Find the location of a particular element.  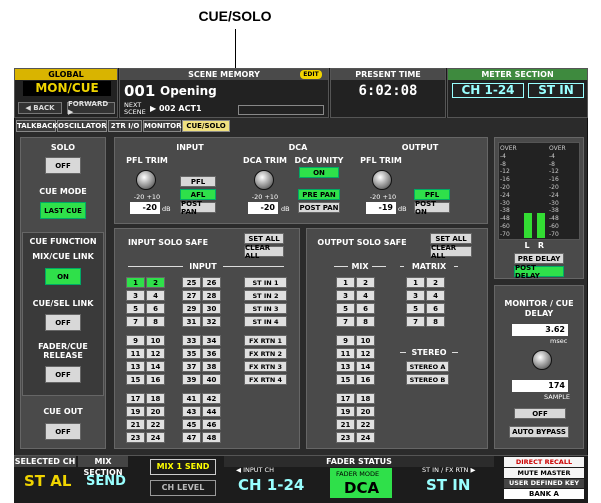

input-ch-key: 24 is located at coordinates (155, 437).